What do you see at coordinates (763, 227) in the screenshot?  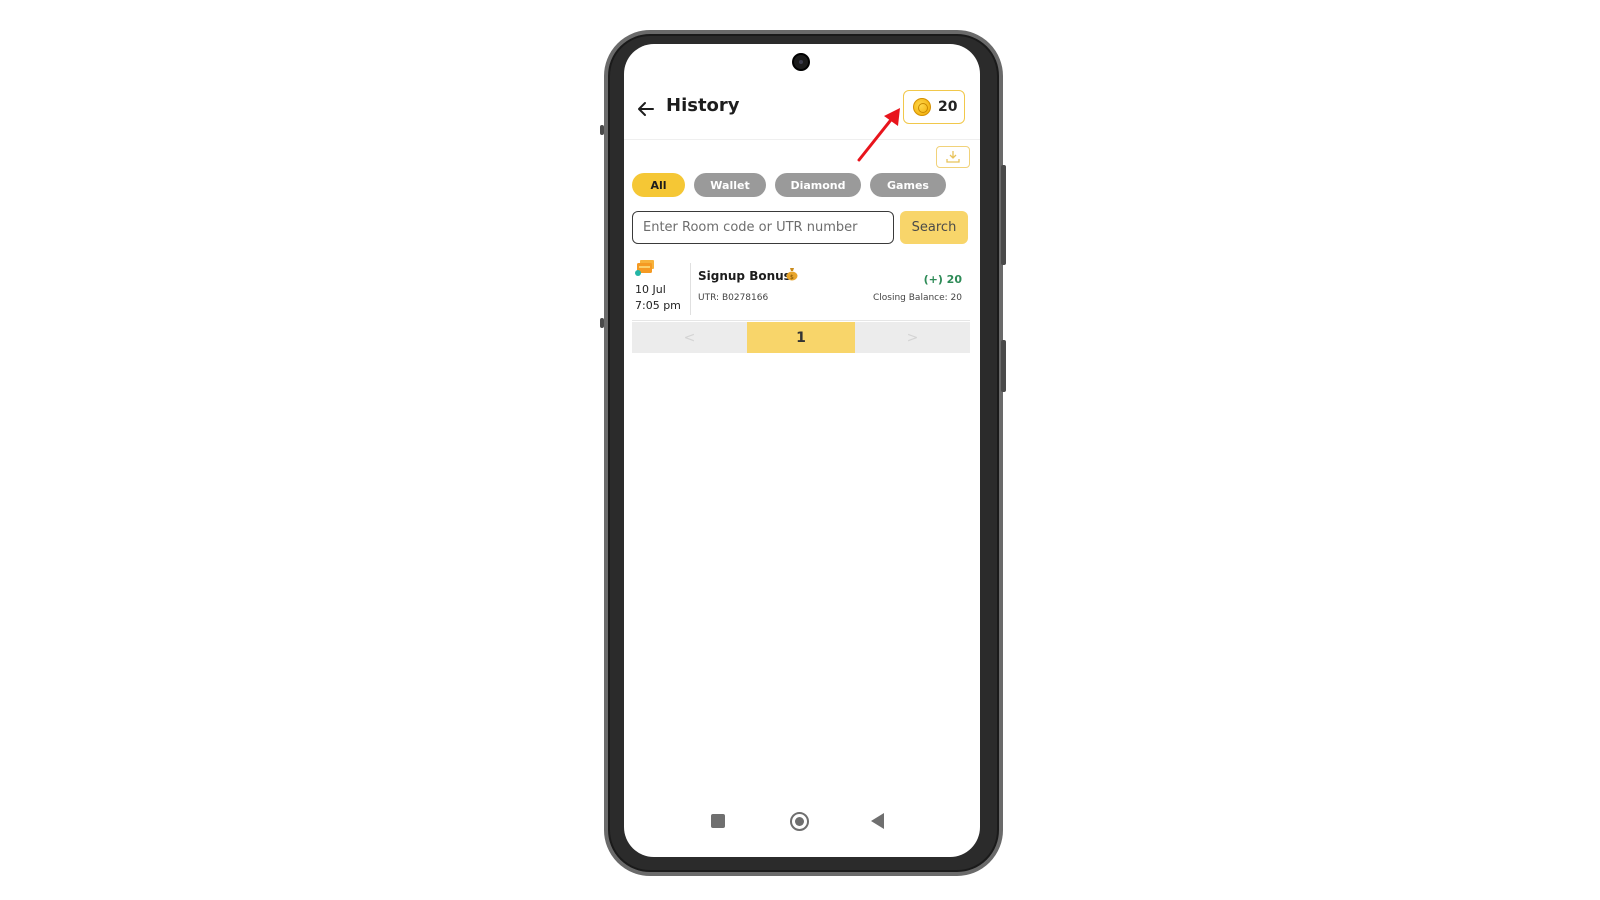 I see `search-input` at bounding box center [763, 227].